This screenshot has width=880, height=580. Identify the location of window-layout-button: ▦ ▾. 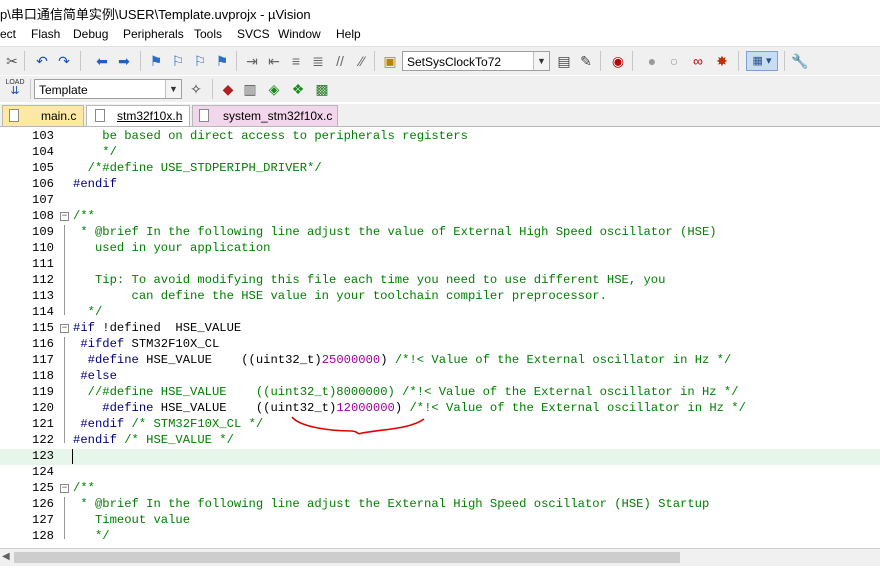
(762, 61).